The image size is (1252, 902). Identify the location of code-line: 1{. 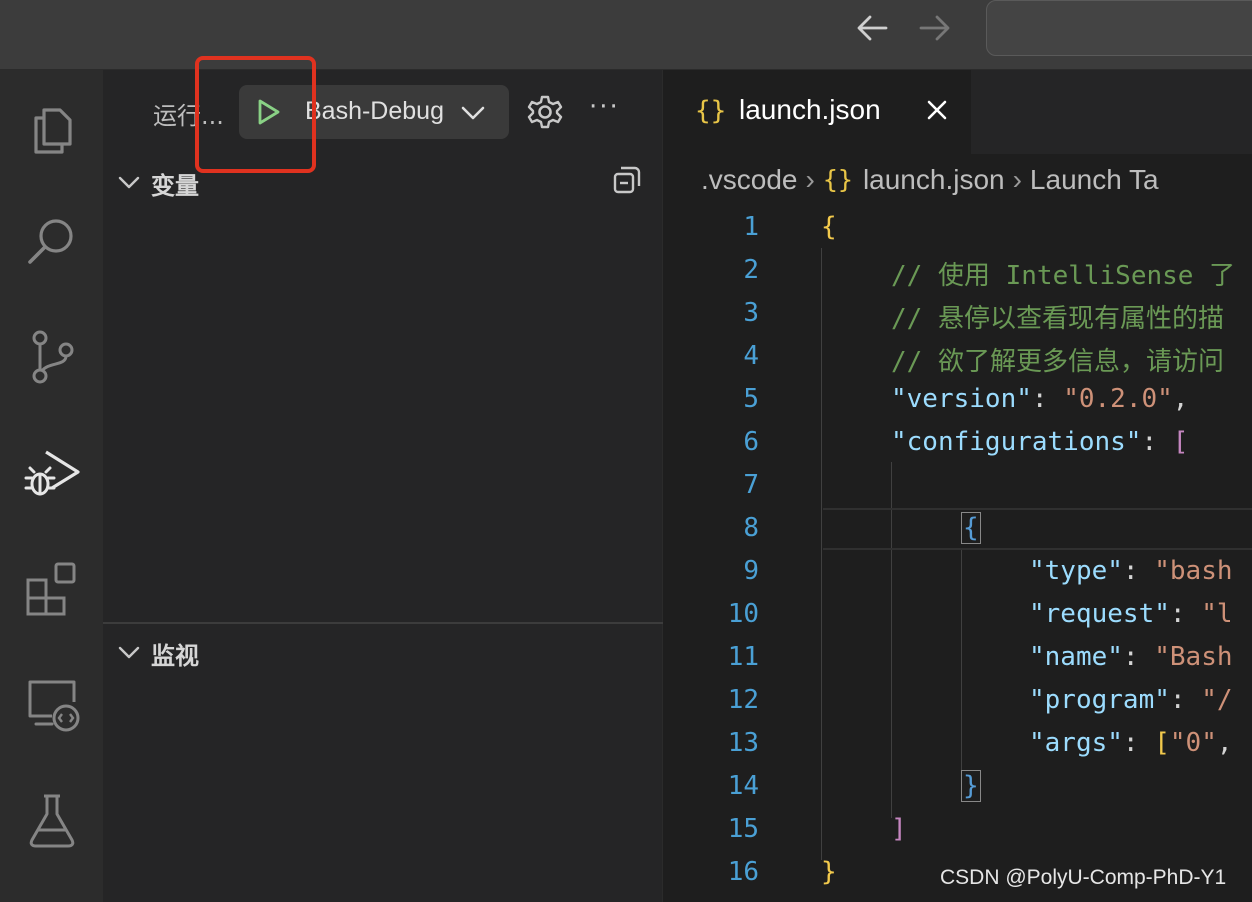
(790, 227).